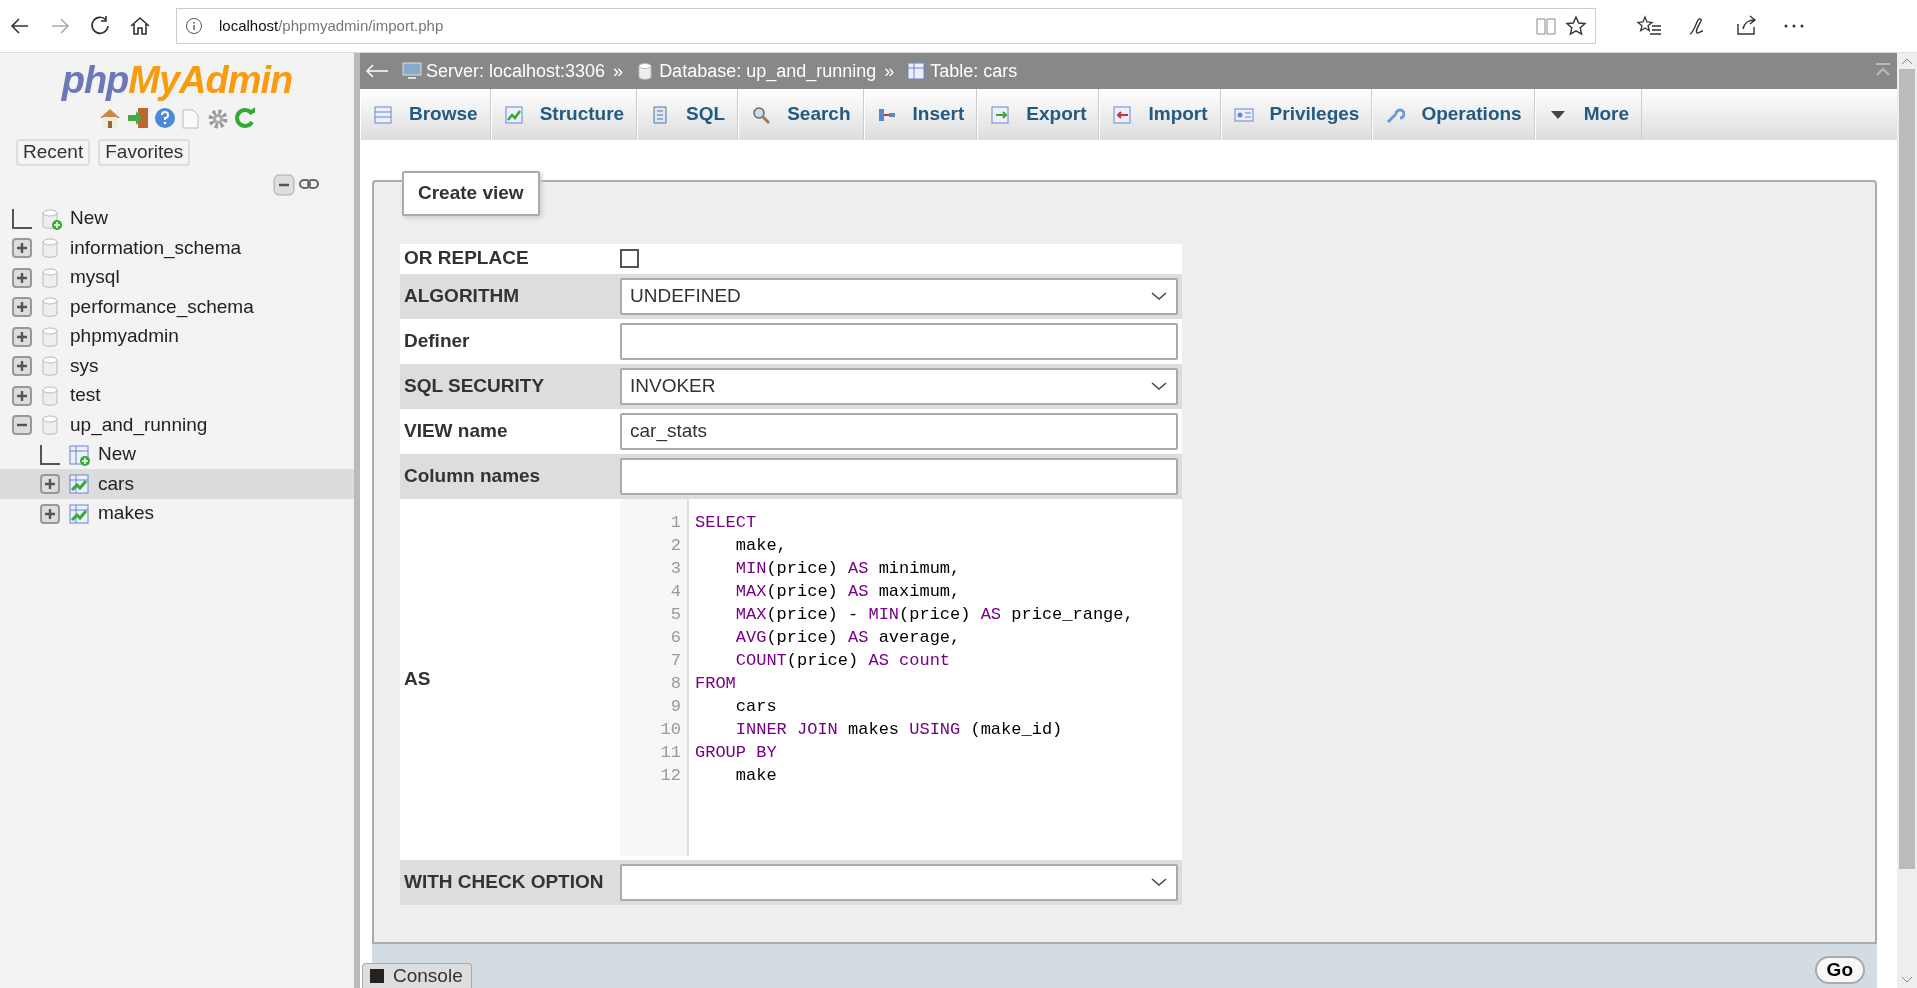 The height and width of the screenshot is (988, 1917). Describe the element at coordinates (1588, 114) in the screenshot. I see `tab: More` at that location.